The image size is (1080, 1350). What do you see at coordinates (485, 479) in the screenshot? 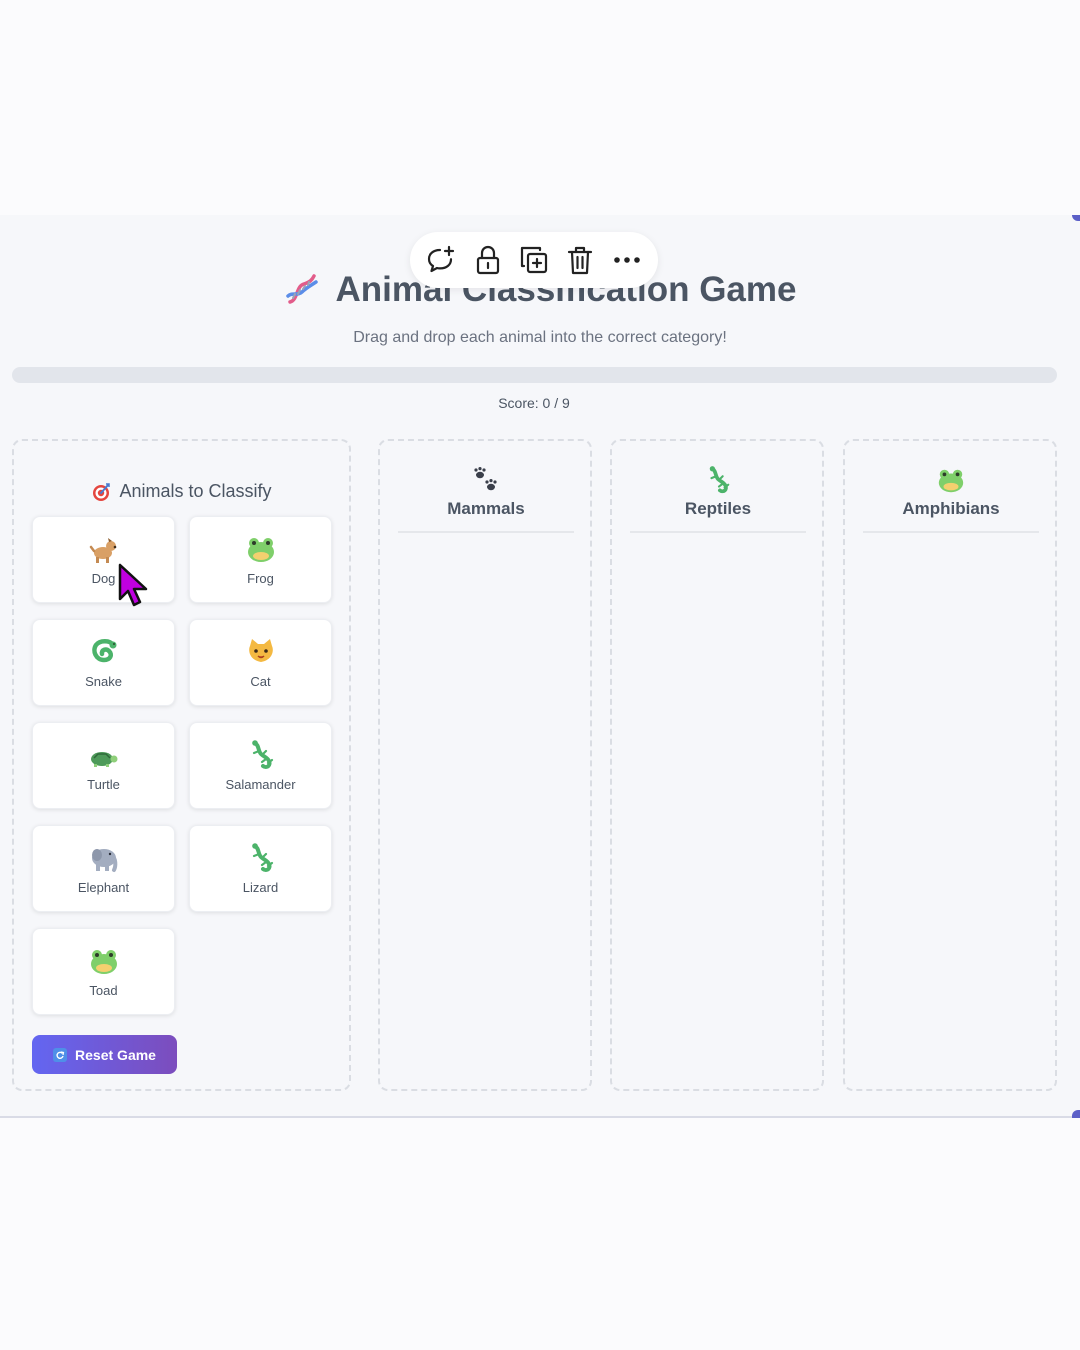
I see `paw-prints-icon` at bounding box center [485, 479].